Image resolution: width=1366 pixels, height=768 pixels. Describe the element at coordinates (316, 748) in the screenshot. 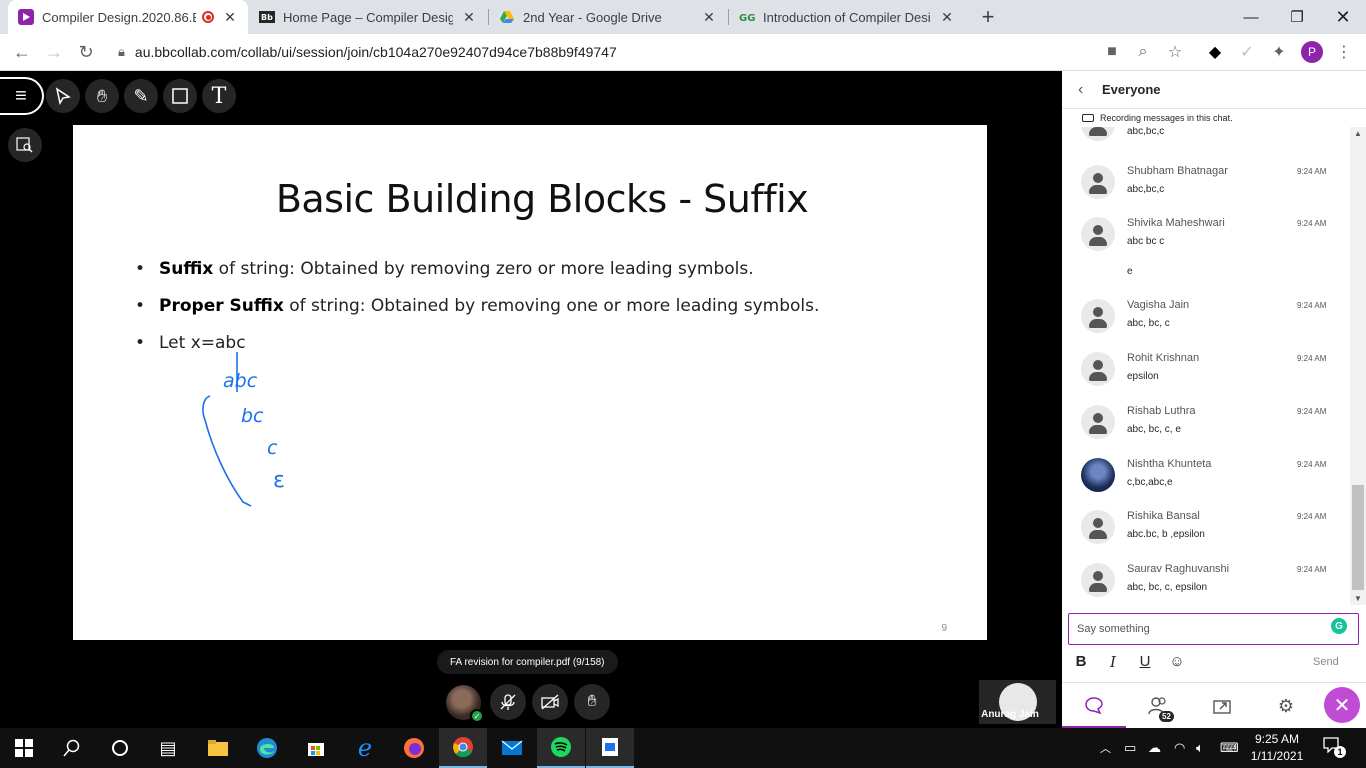

I see `microsoft-store-icon` at that location.